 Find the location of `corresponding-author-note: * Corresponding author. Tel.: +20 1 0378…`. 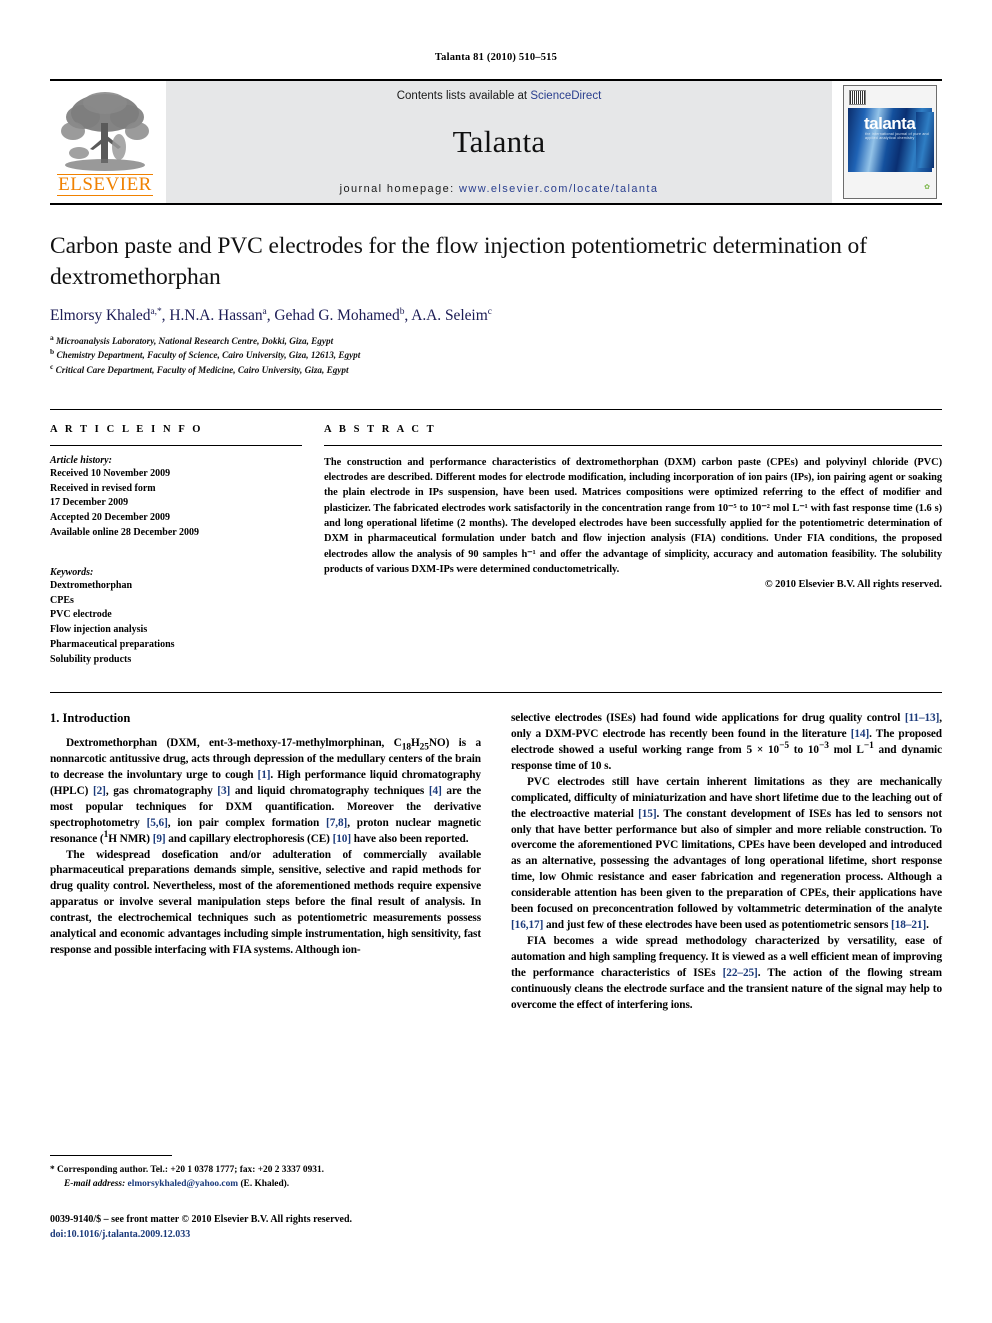

corresponding-author-note: * Corresponding author. Tel.: +20 1 0378… is located at coordinates (187, 1170).